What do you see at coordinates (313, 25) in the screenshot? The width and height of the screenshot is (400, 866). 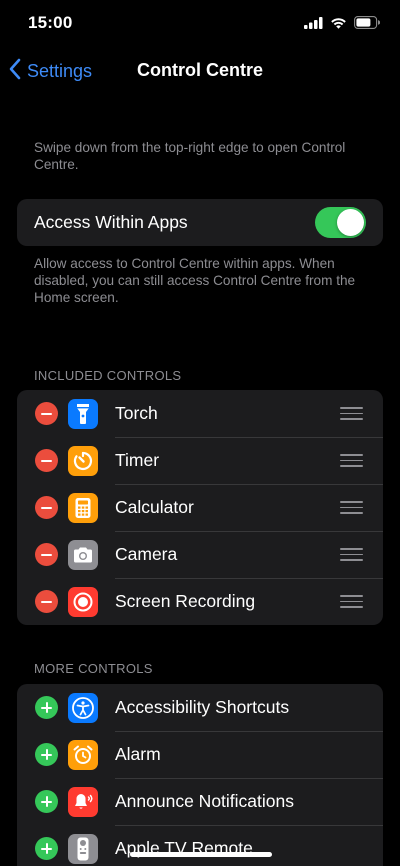 I see `cellular-signal-icon` at bounding box center [313, 25].